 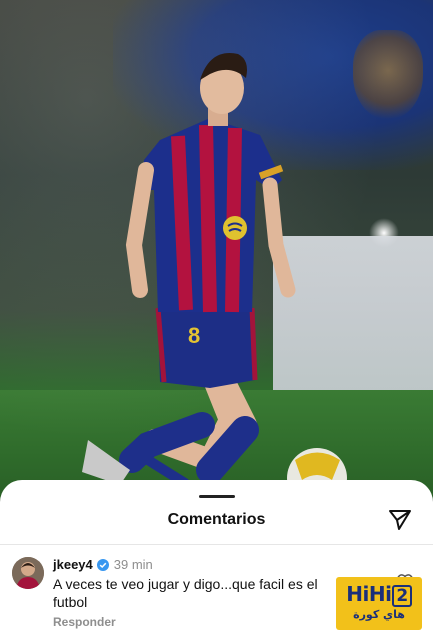 I want to click on watermark-latin: HiHi 2, so click(x=379, y=594).